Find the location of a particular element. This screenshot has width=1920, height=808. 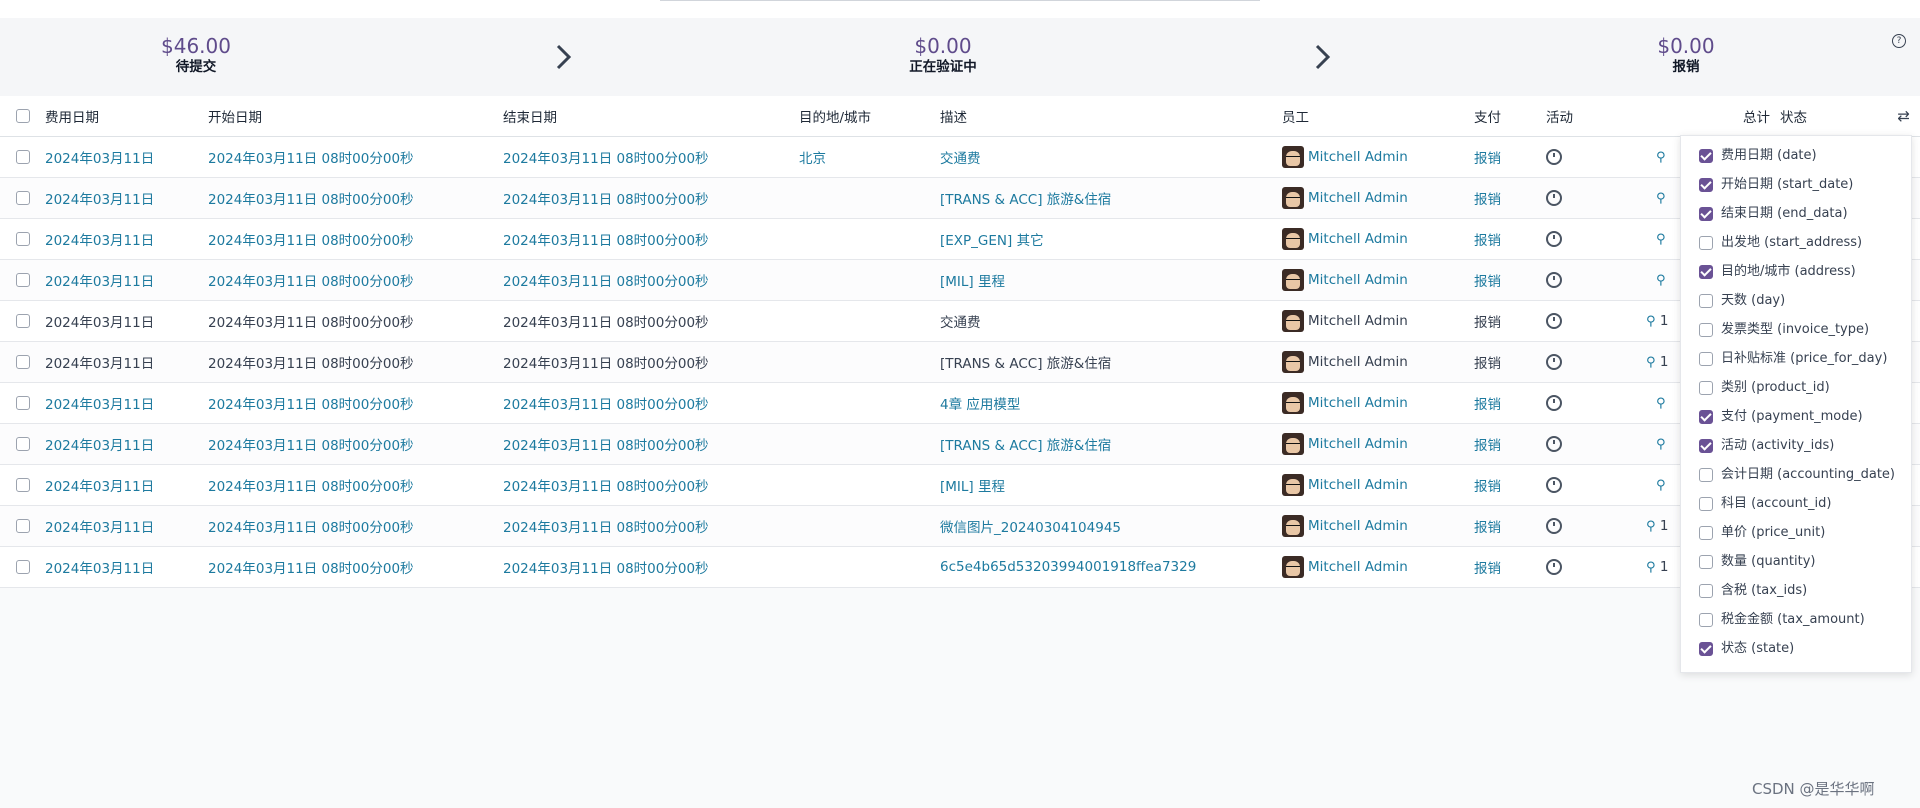

stage-to-submit: $46.00 待提交 is located at coordinates (196, 55).